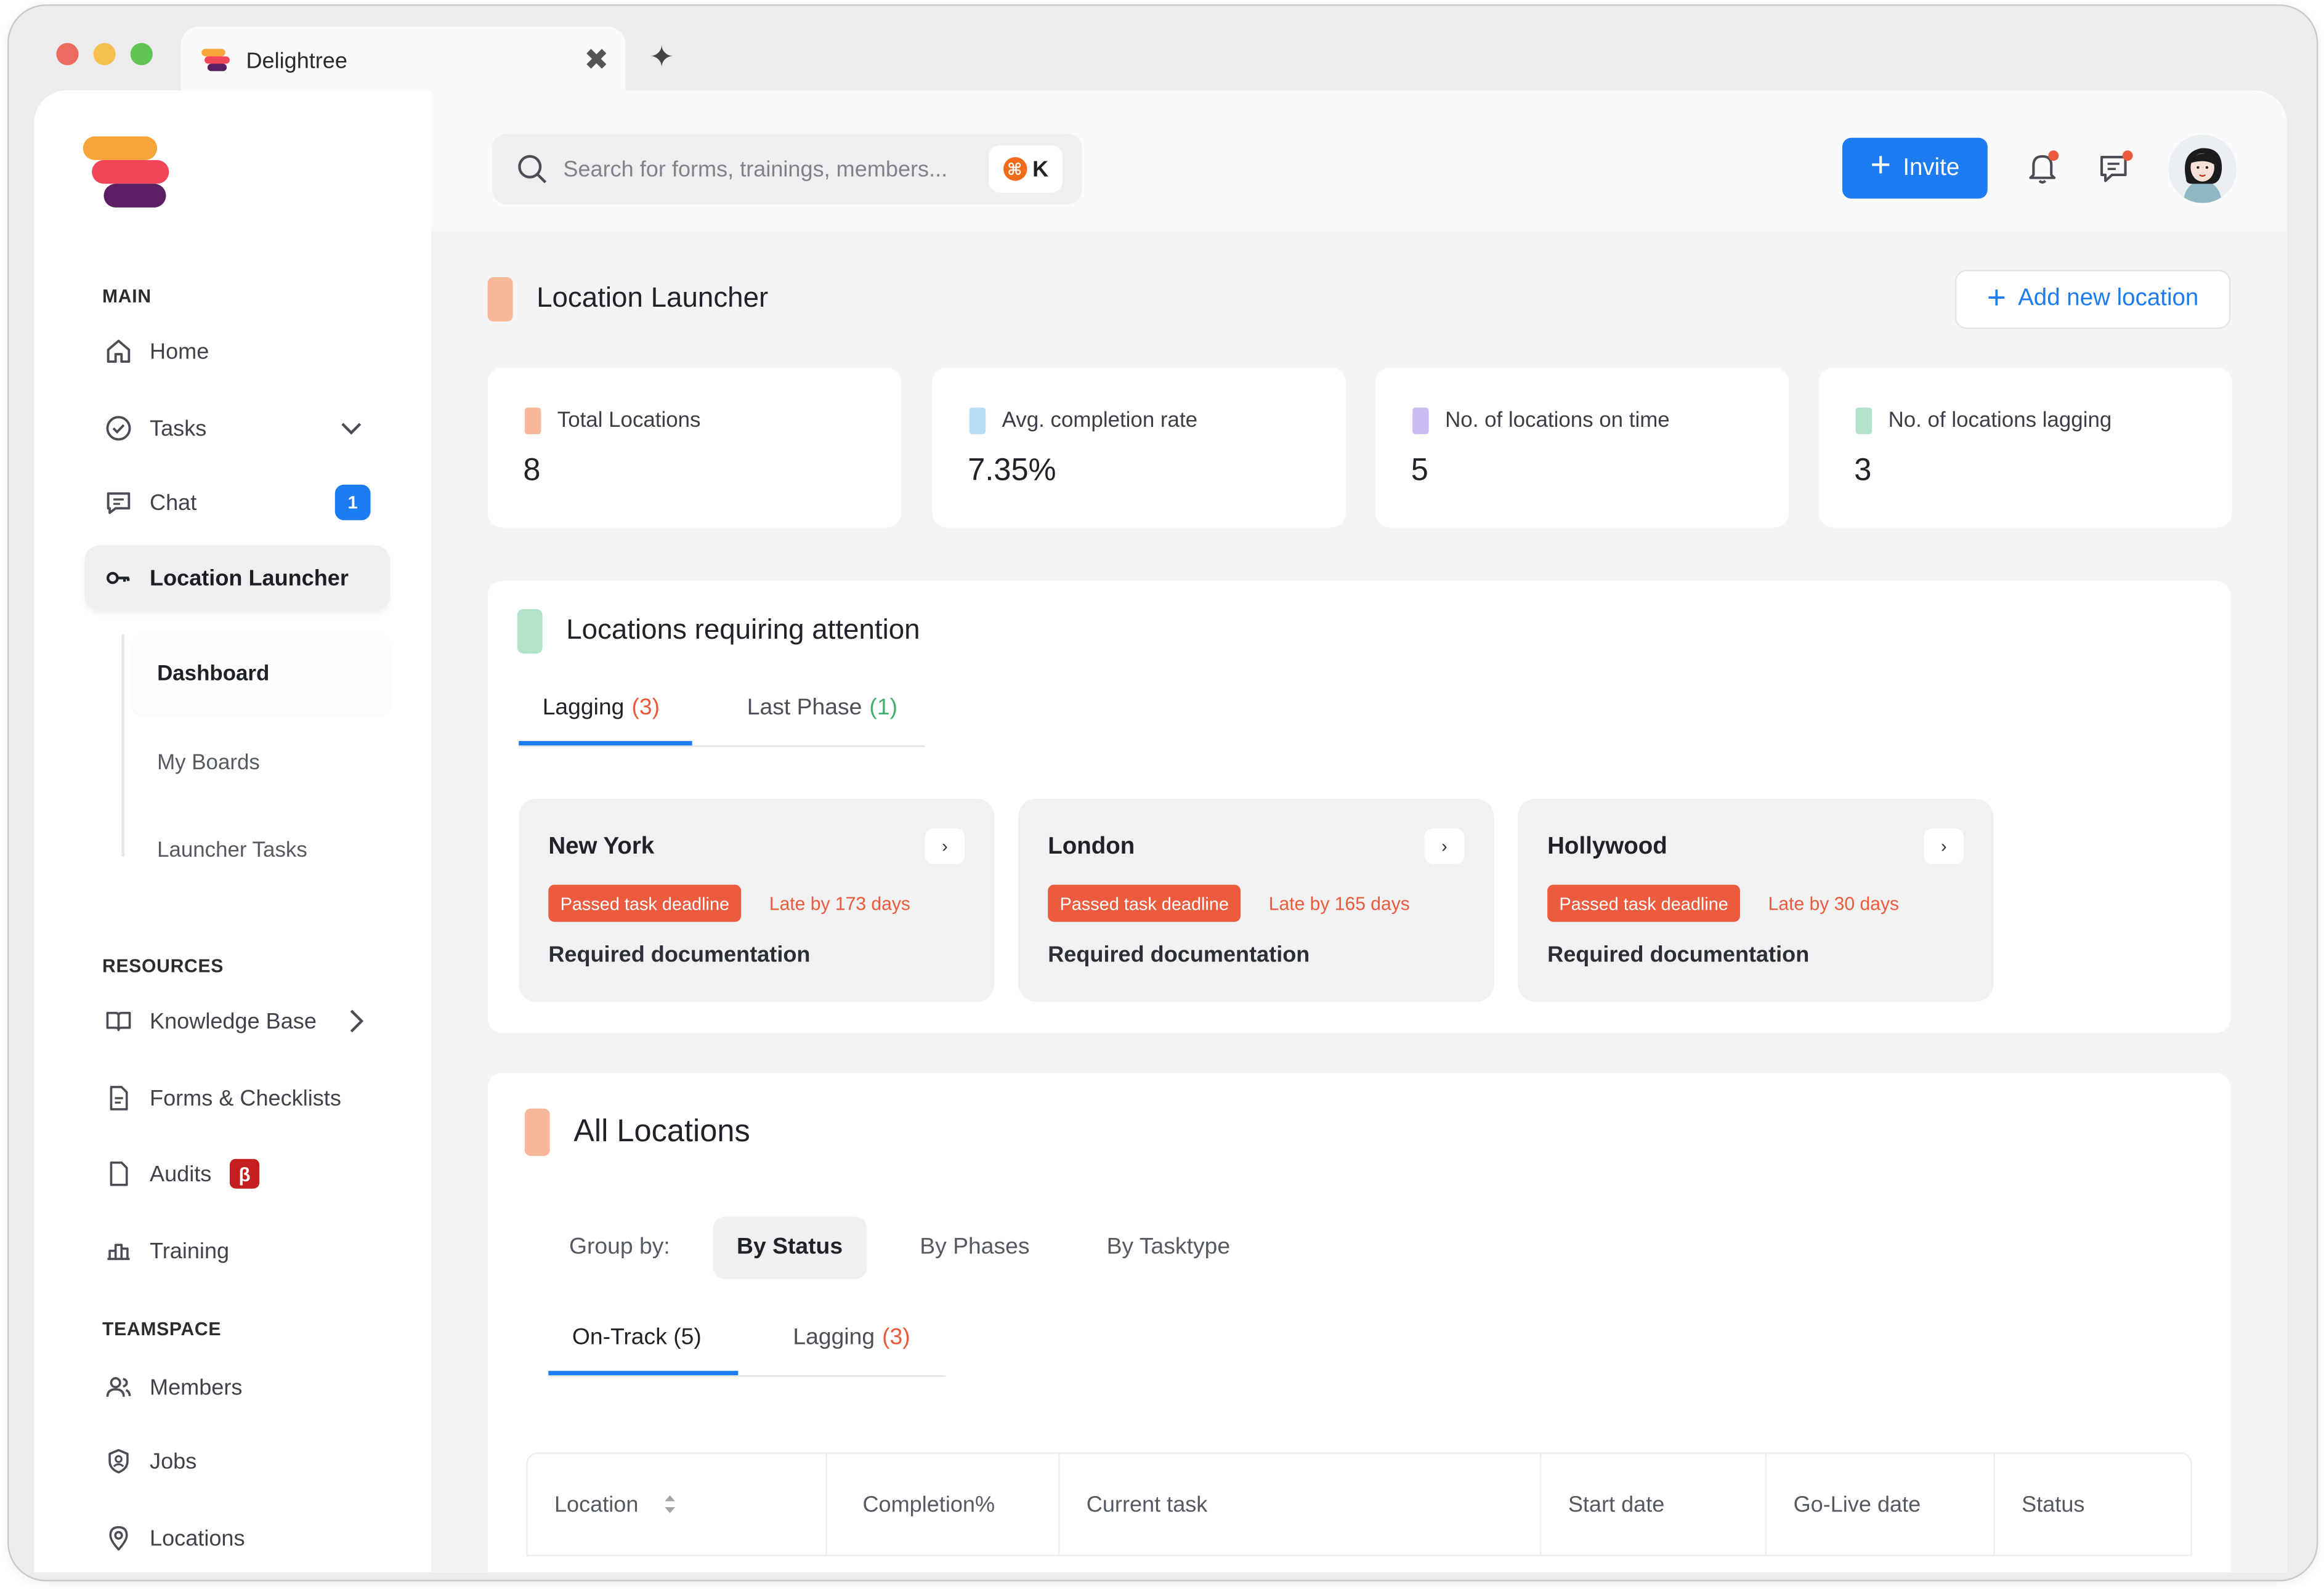  Describe the element at coordinates (118, 1539) in the screenshot. I see `map-pin-icon` at that location.